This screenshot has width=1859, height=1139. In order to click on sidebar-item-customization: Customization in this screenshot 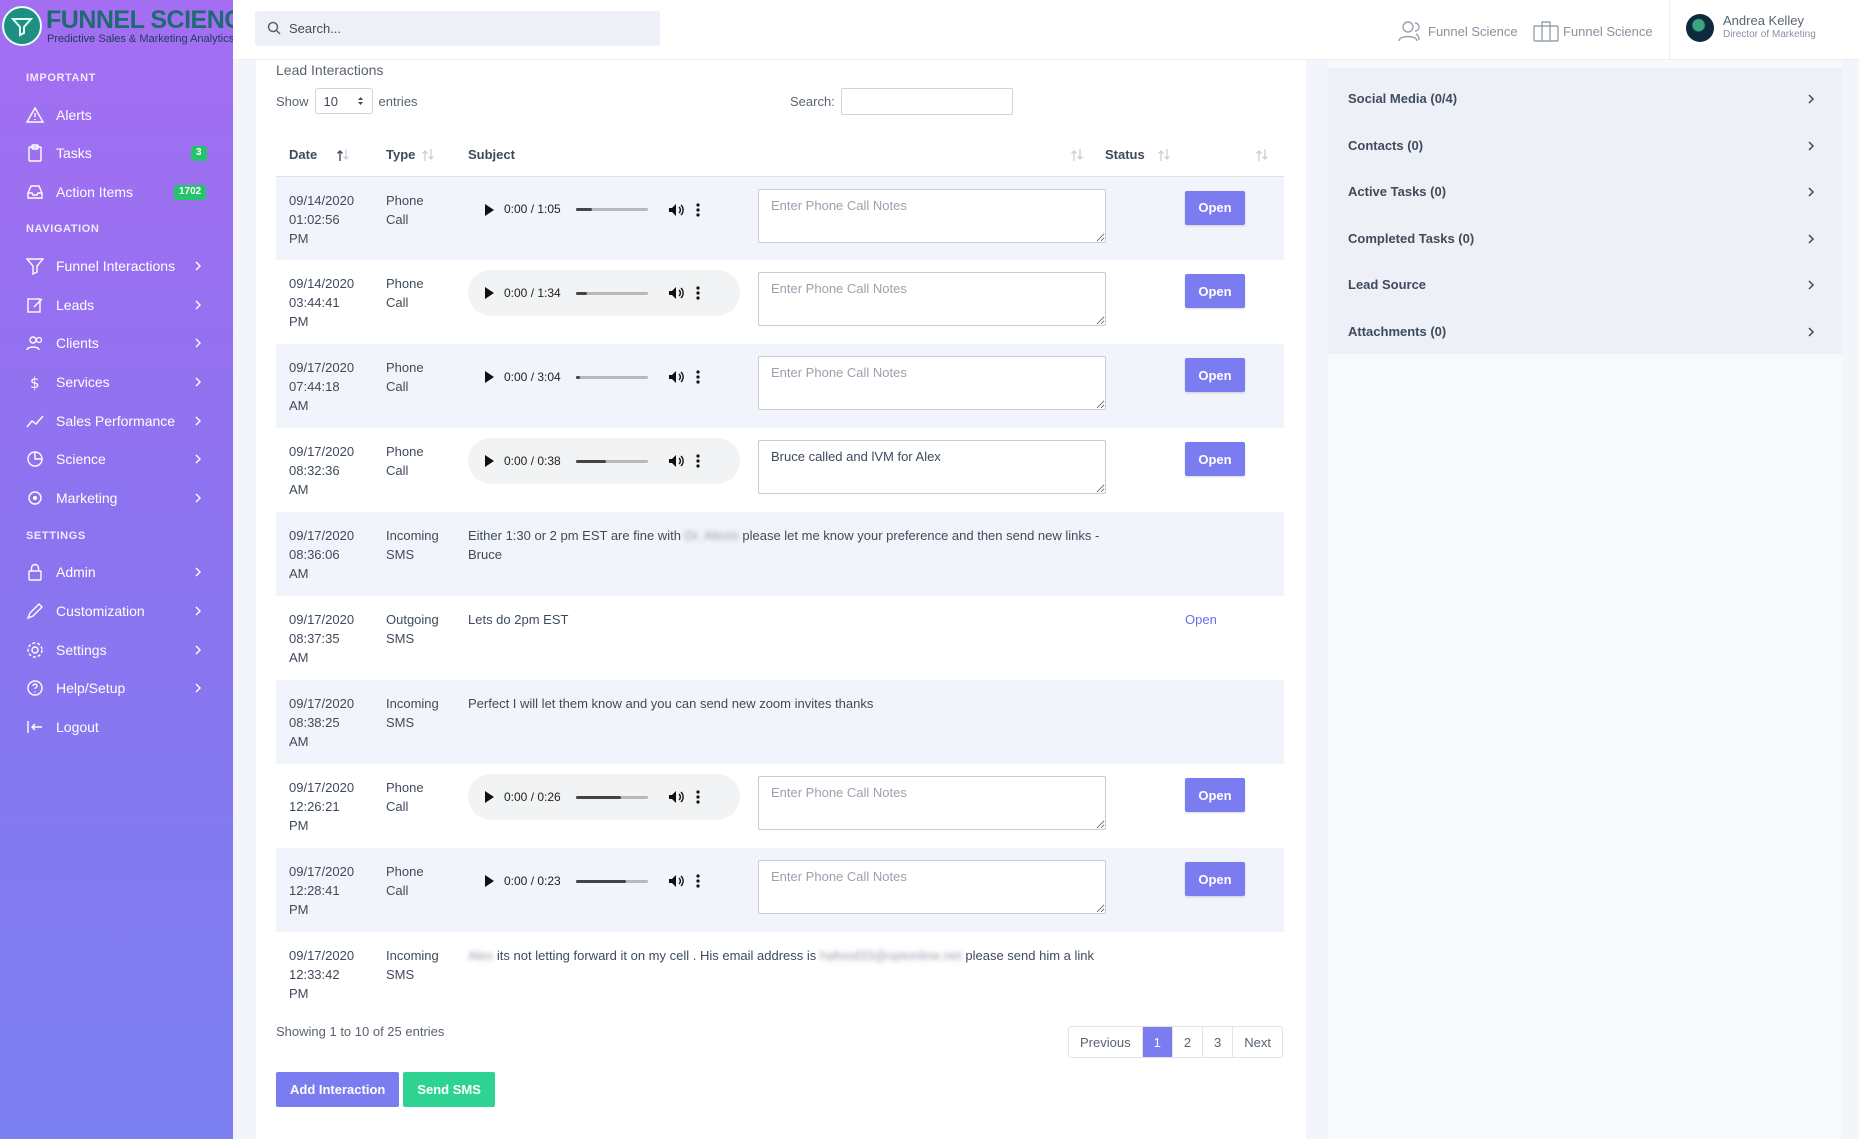, I will do `click(116, 611)`.